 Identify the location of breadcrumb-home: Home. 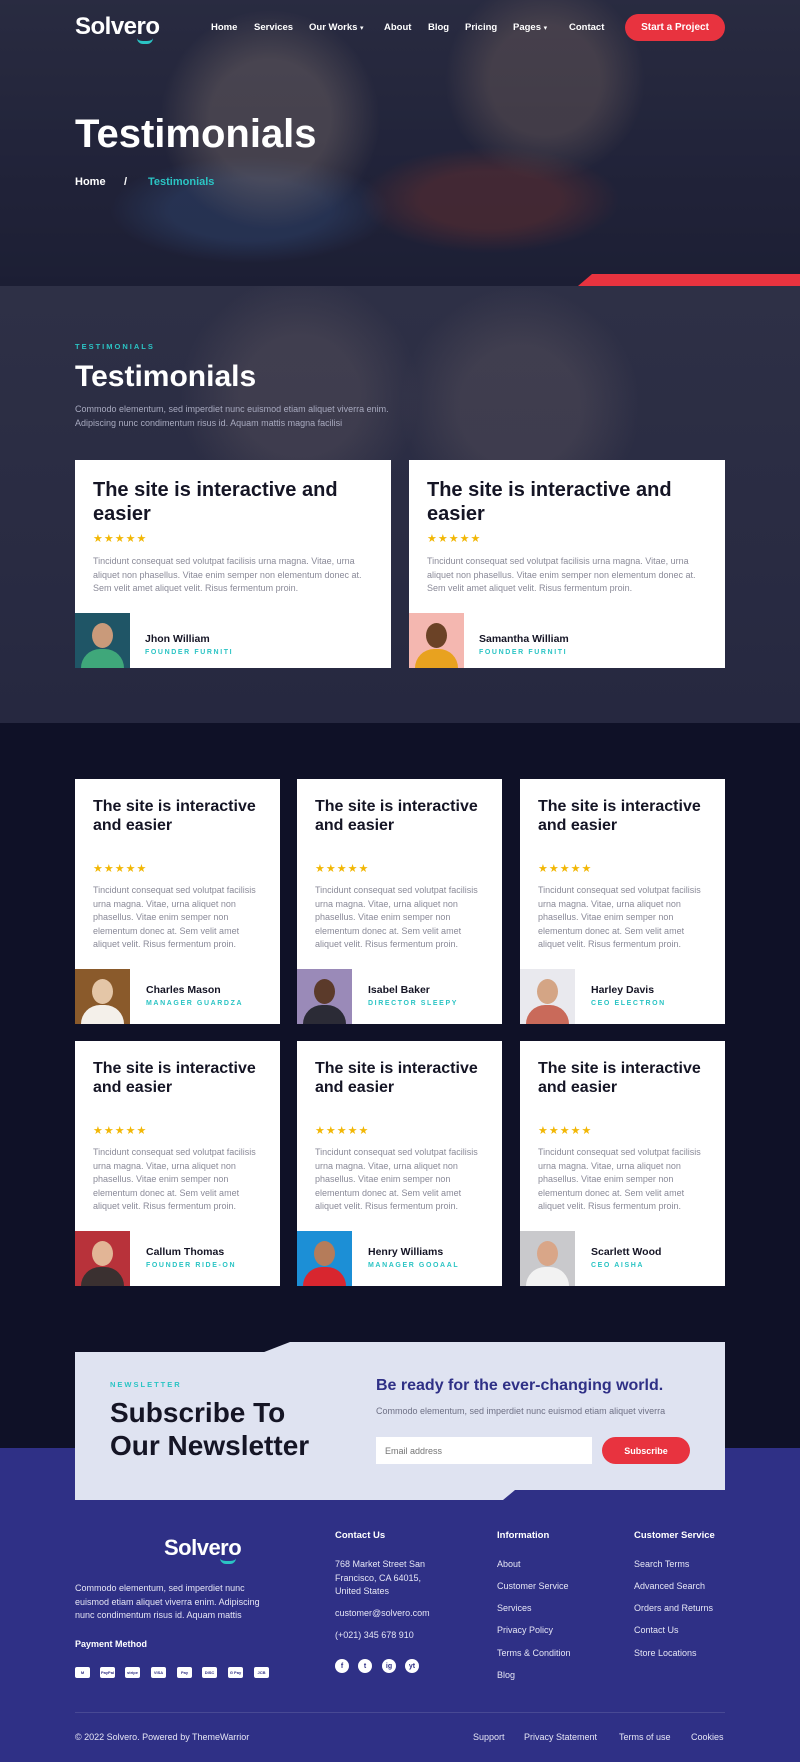
(90, 182).